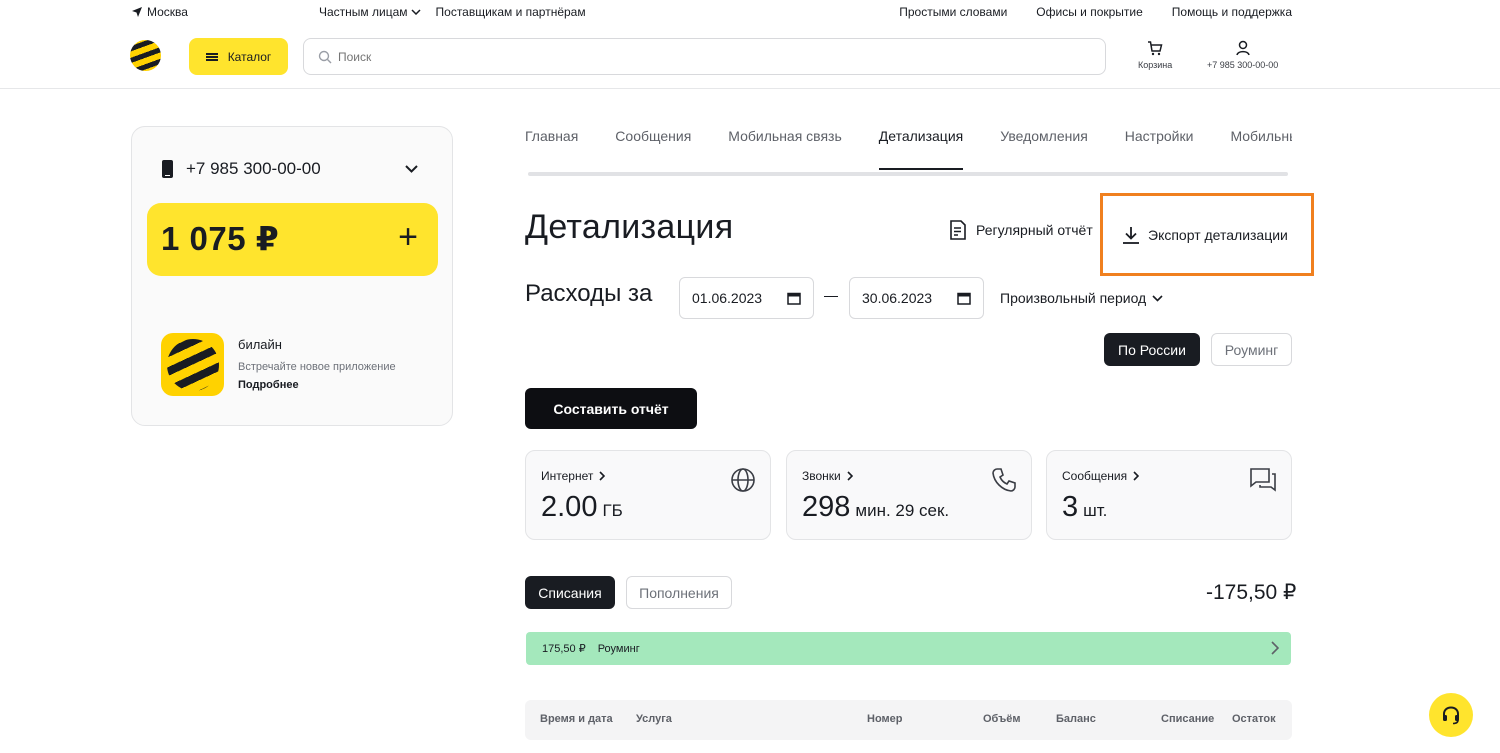 This screenshot has height=753, width=1500. What do you see at coordinates (1131, 235) in the screenshot?
I see `download-icon` at bounding box center [1131, 235].